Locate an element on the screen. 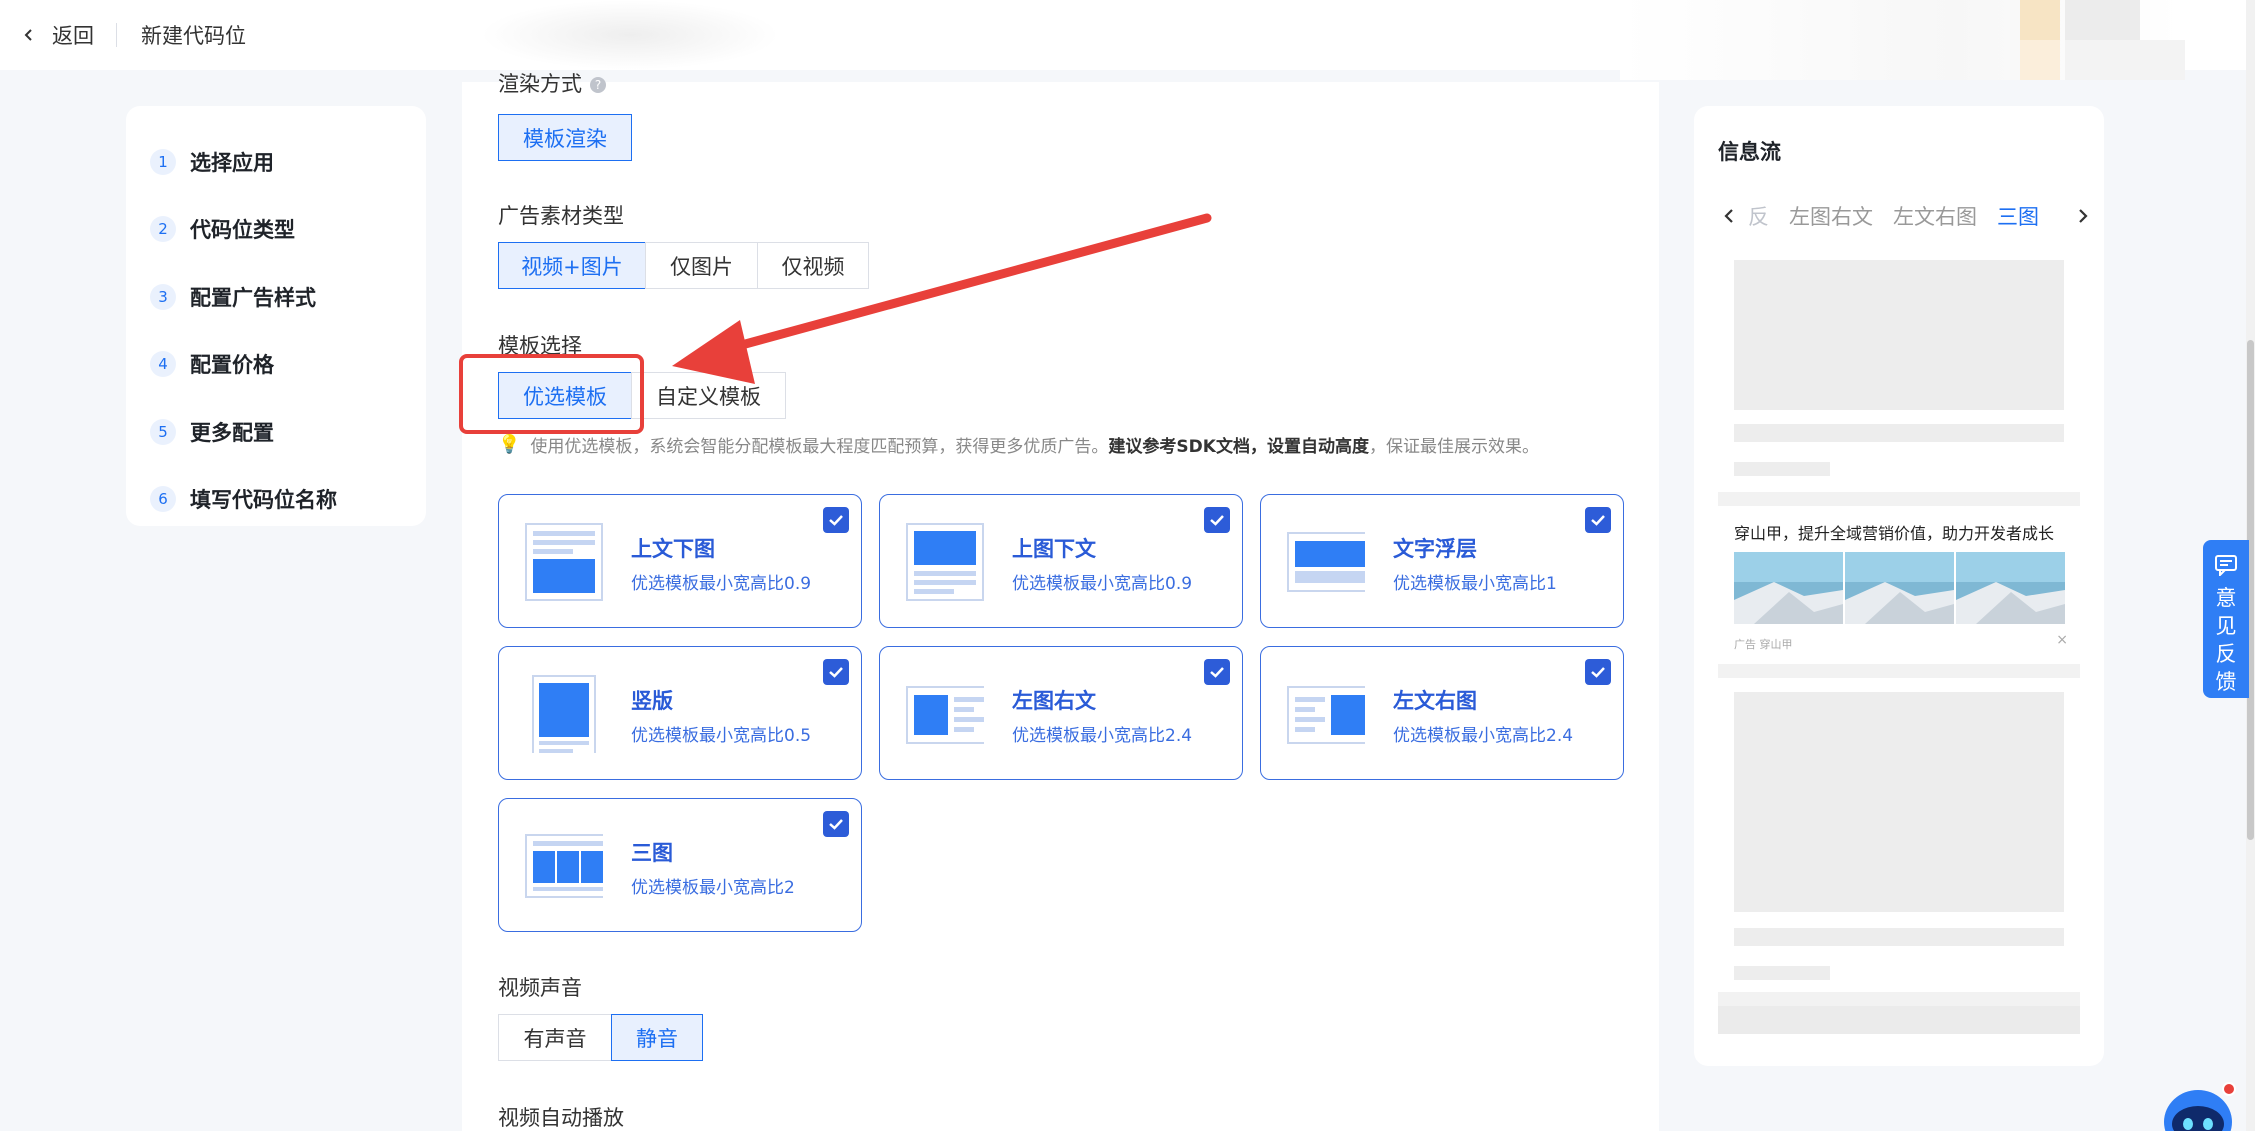  preview-tabs: 反 左图右文 左文右图 三图 is located at coordinates (1903, 216).